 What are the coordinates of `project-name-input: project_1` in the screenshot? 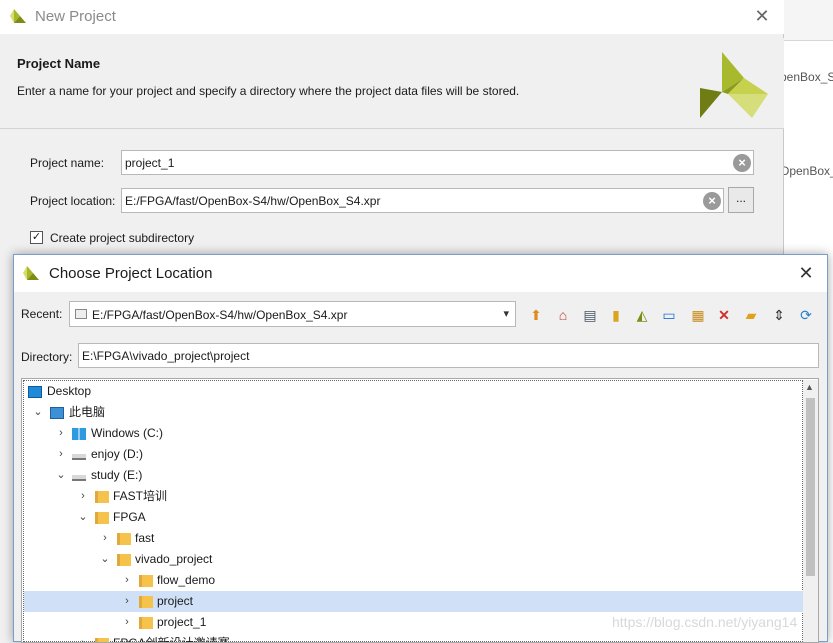 It's located at (437, 162).